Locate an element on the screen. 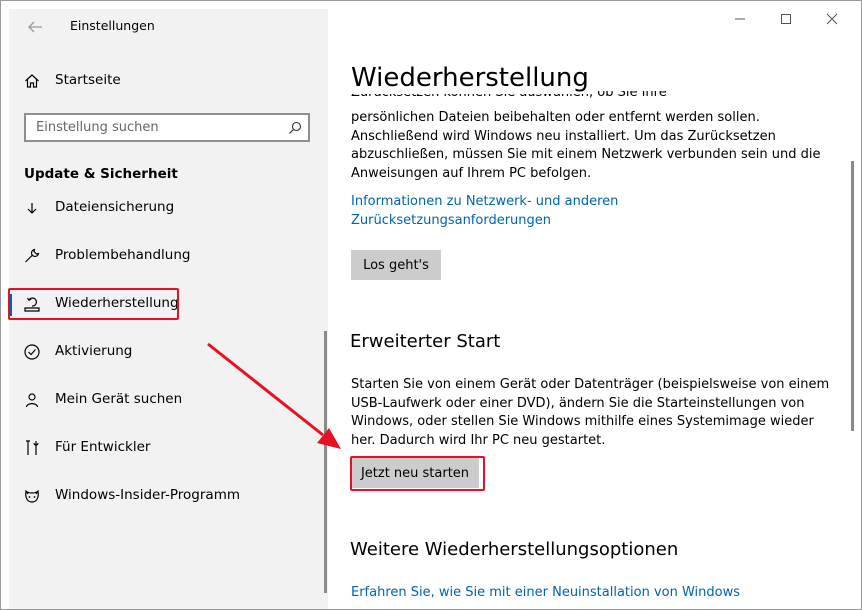 The height and width of the screenshot is (610, 862). check-circle-icon is located at coordinates (32, 352).